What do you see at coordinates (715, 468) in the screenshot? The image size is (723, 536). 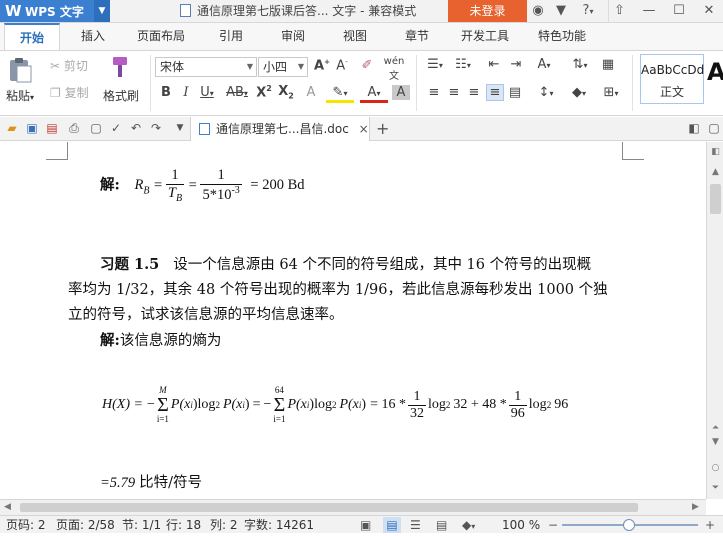 I see `select-browse-object-icon: ○` at bounding box center [715, 468].